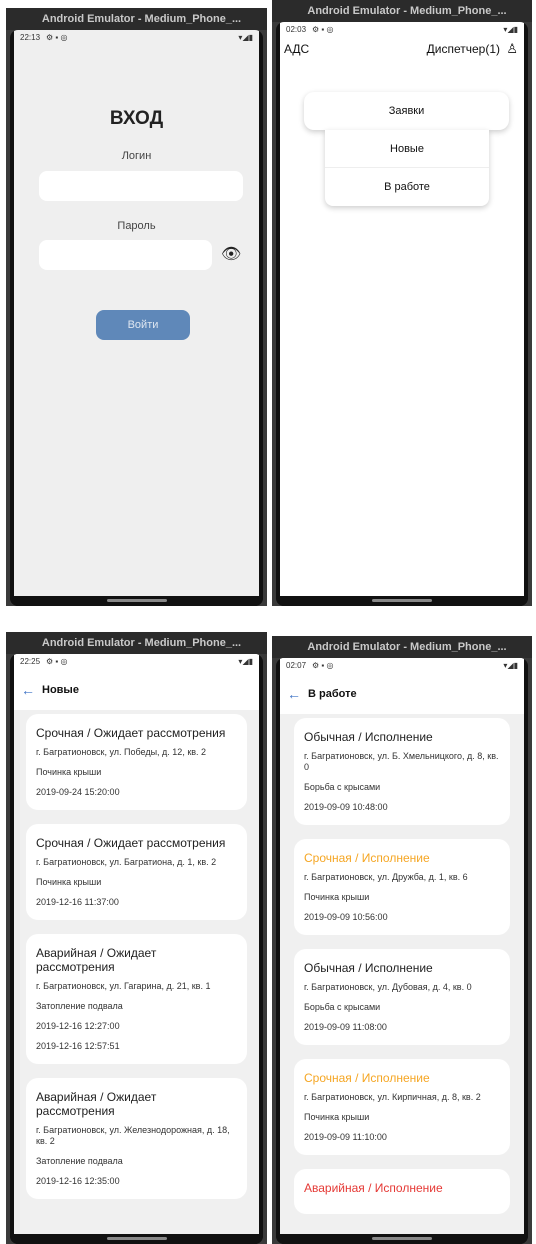 The height and width of the screenshot is (1244, 536). I want to click on status-bar: 22:13 ⚙ ▪ ◎ ▾◢▮, so click(136, 38).